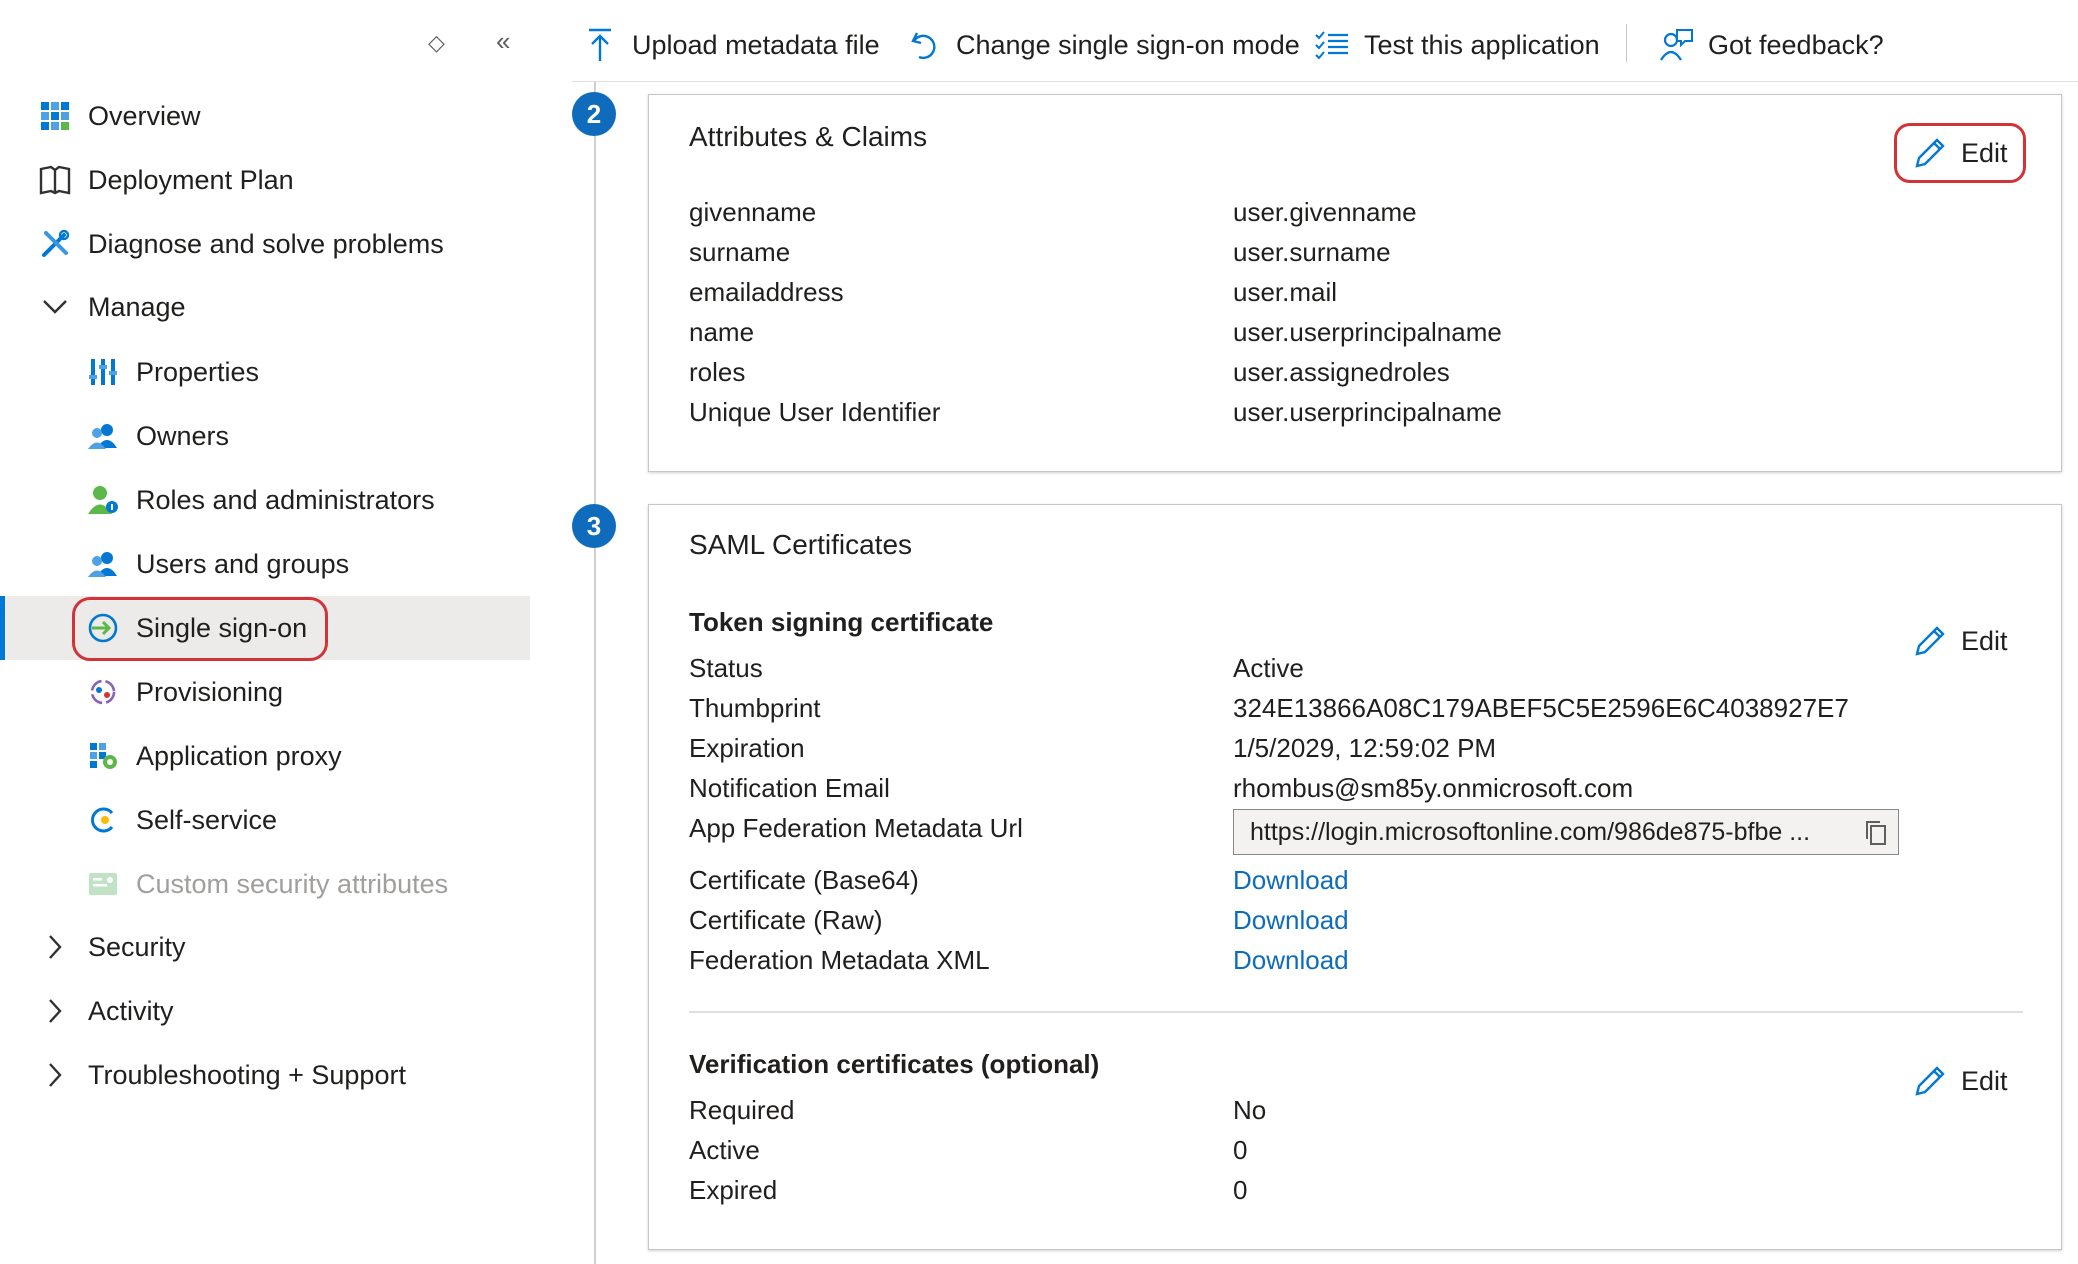 The width and height of the screenshot is (2078, 1264). I want to click on sort-icon: ◇, so click(436, 43).